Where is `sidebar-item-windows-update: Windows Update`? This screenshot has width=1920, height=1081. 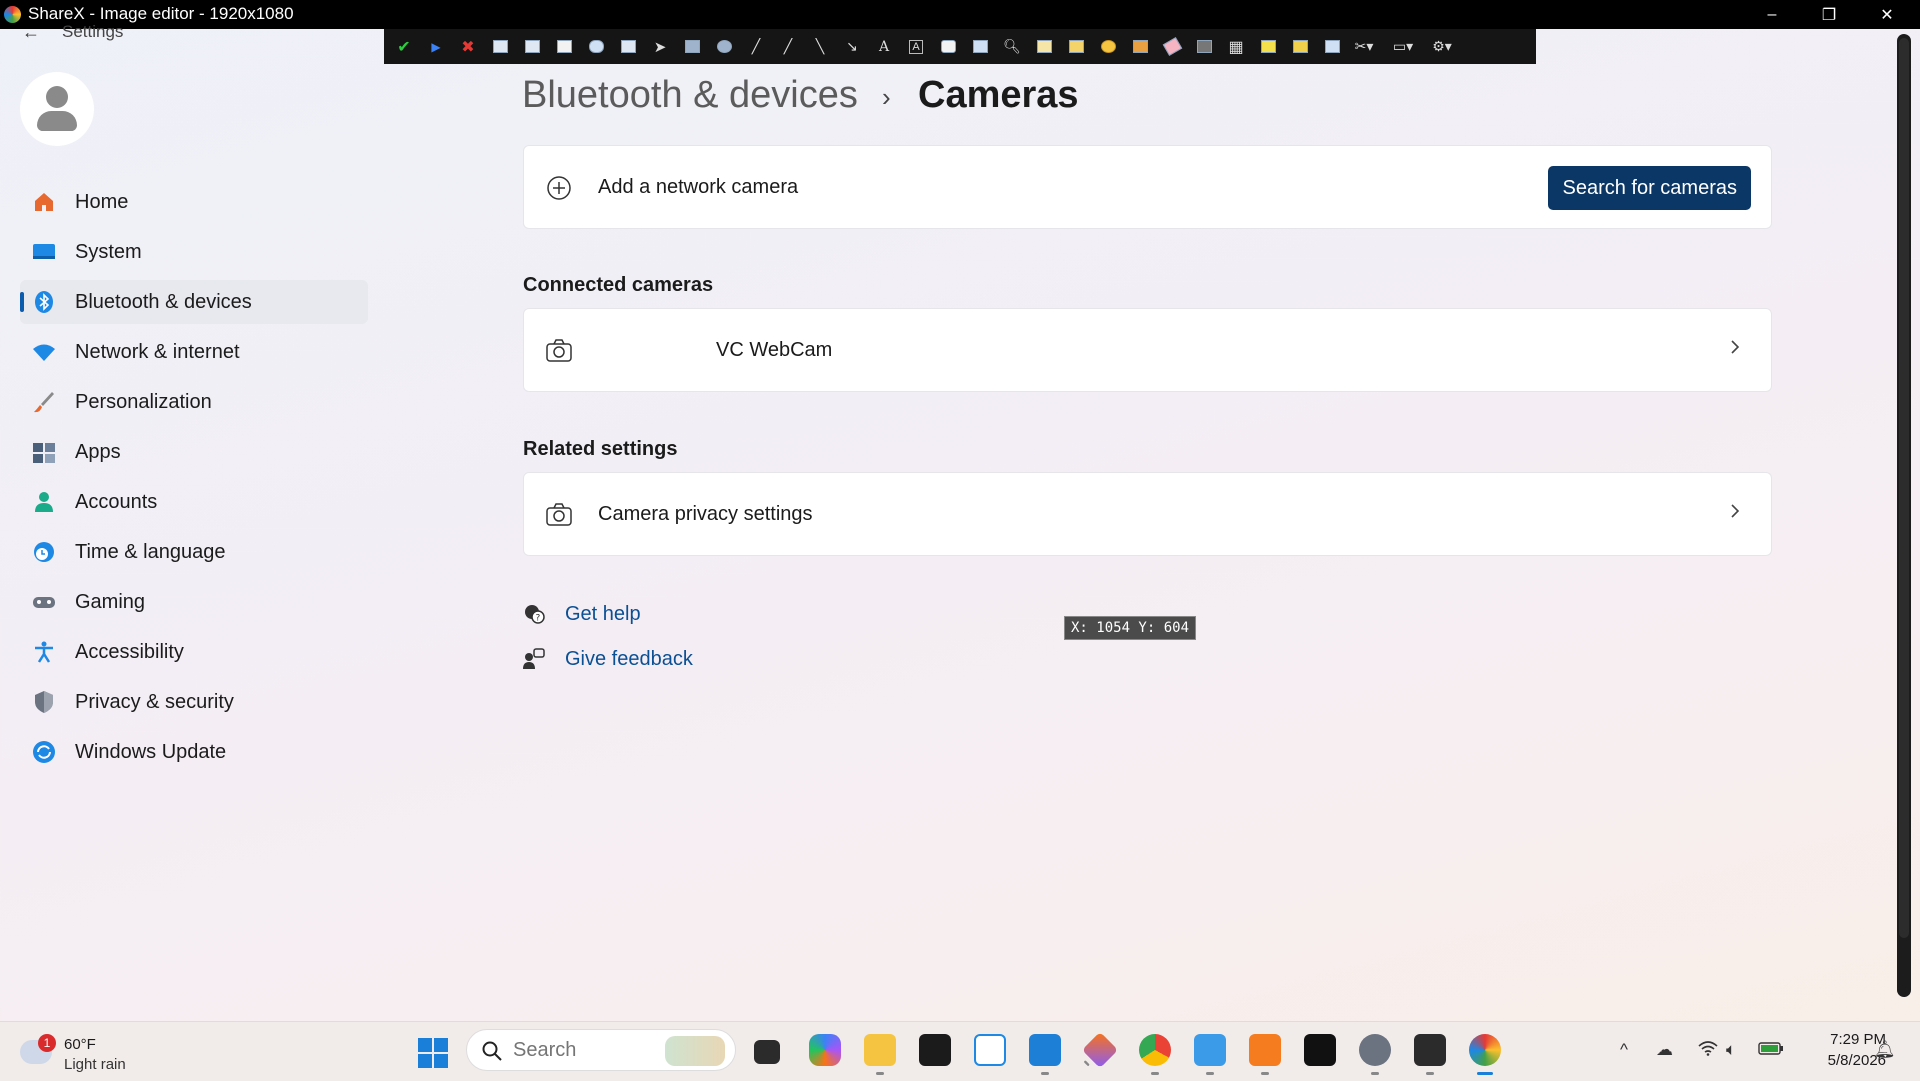
sidebar-item-windows-update: Windows Update is located at coordinates (194, 752).